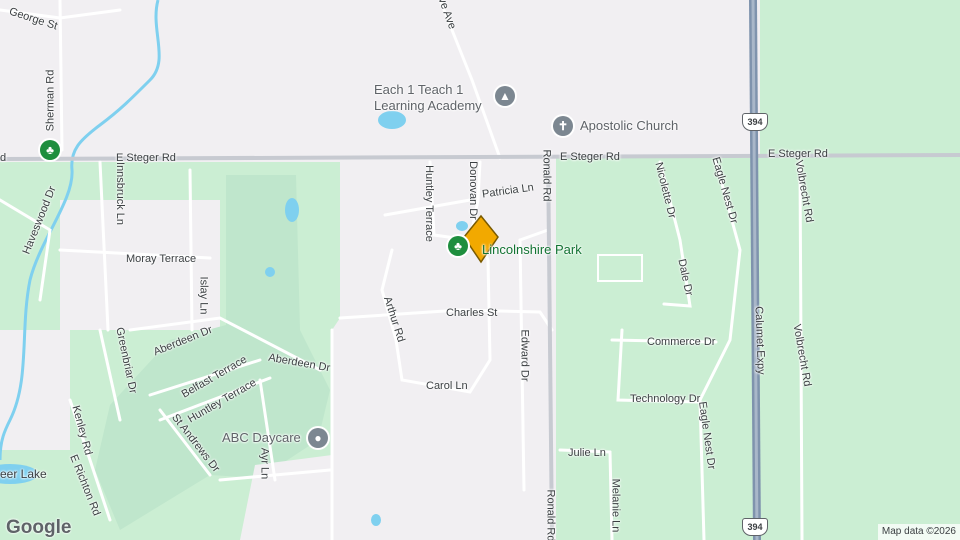 The image size is (960, 540). What do you see at coordinates (860, 79) in the screenshot?
I see `far-east-green-area` at bounding box center [860, 79].